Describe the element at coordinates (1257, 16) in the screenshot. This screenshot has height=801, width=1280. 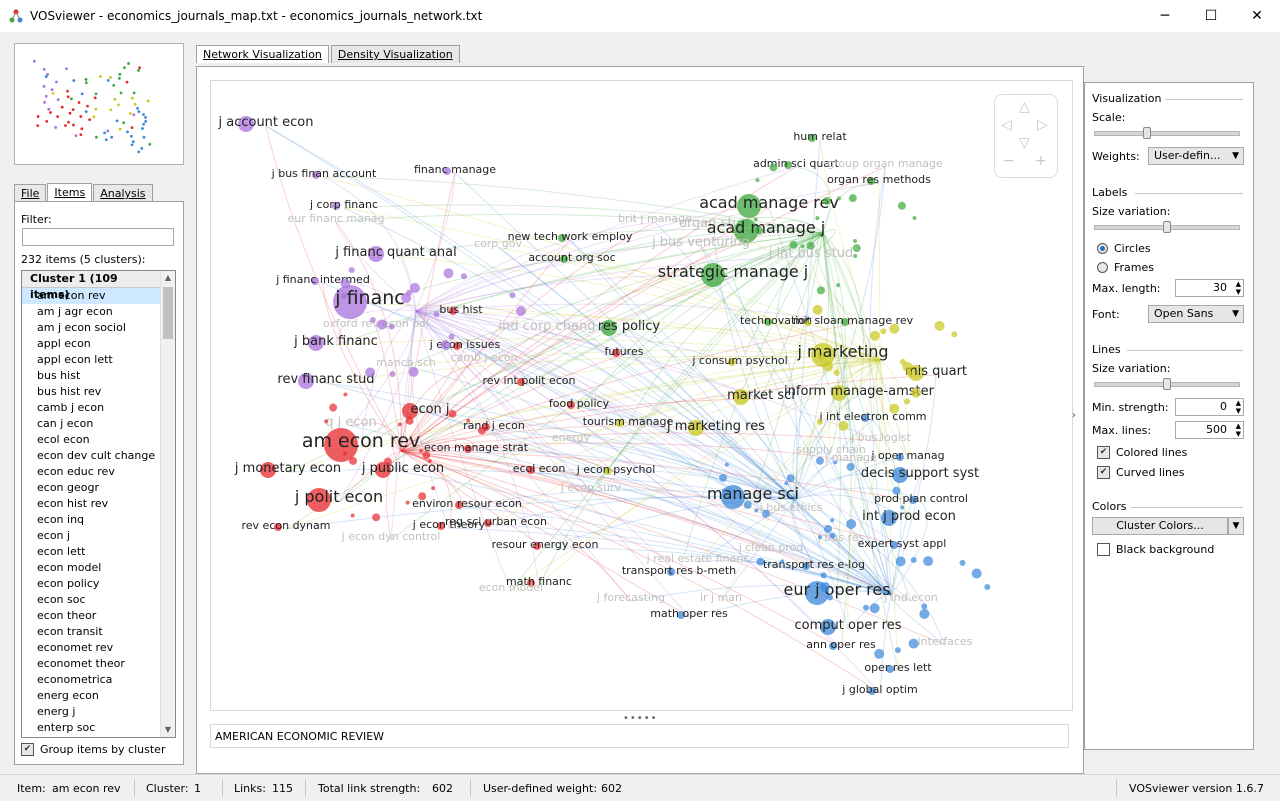
I see `close-button: ✕` at that location.